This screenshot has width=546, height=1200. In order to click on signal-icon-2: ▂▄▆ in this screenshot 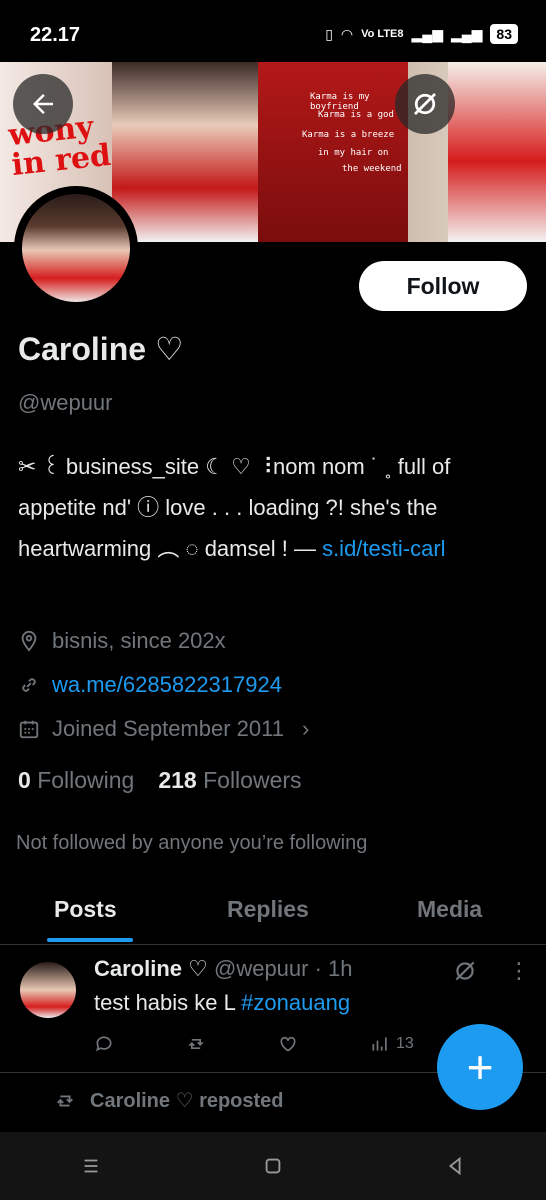, I will do `click(466, 33)`.